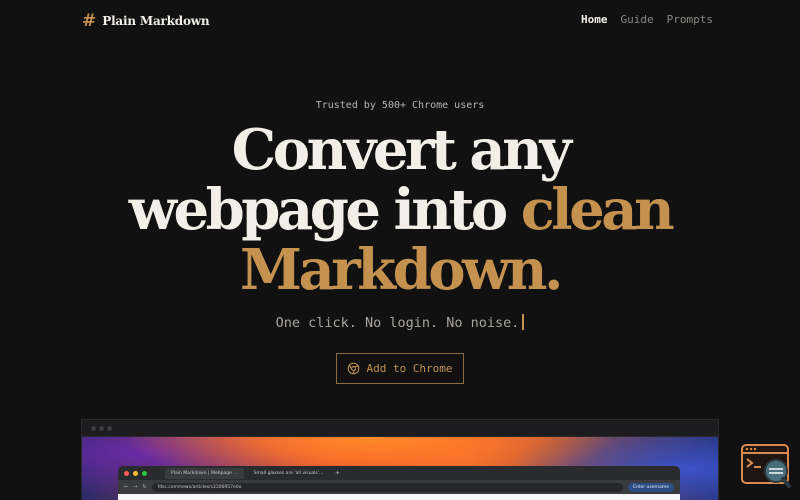  What do you see at coordinates (144, 473) in the screenshot?
I see `maximize-dot` at bounding box center [144, 473].